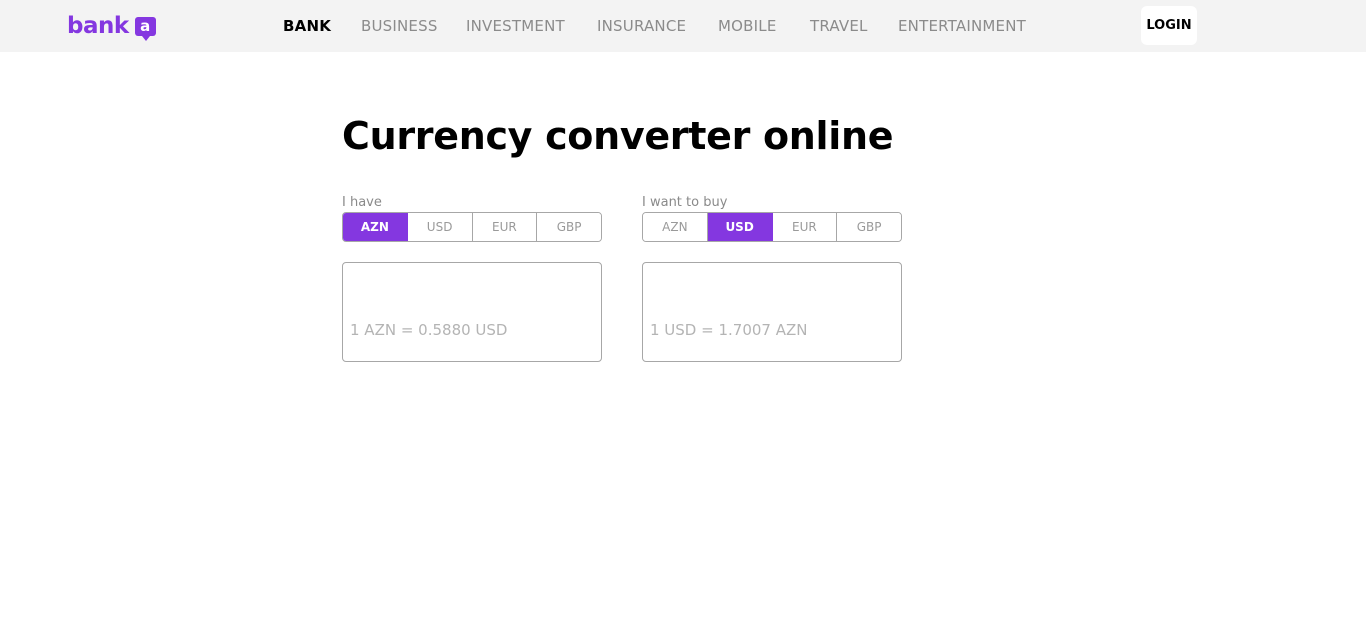 This screenshot has height=636, width=1366. I want to click on nav-item-business: BUSINESS, so click(399, 26).